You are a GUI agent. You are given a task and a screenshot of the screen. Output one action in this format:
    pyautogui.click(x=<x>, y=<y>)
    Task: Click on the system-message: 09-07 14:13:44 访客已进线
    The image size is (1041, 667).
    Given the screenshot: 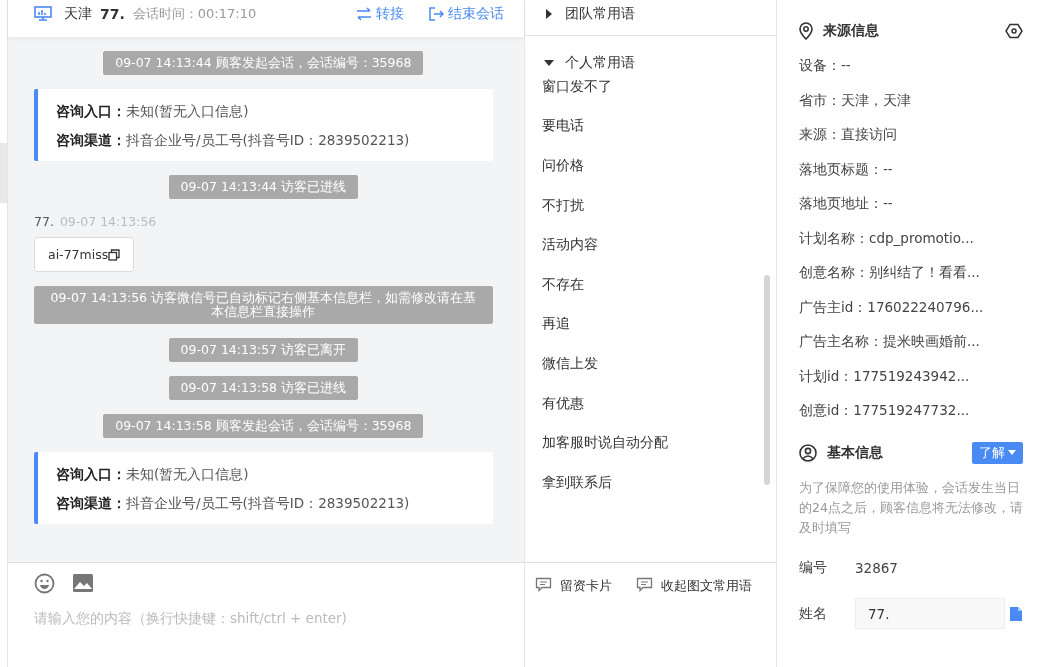 What is the action you would take?
    pyautogui.click(x=263, y=187)
    